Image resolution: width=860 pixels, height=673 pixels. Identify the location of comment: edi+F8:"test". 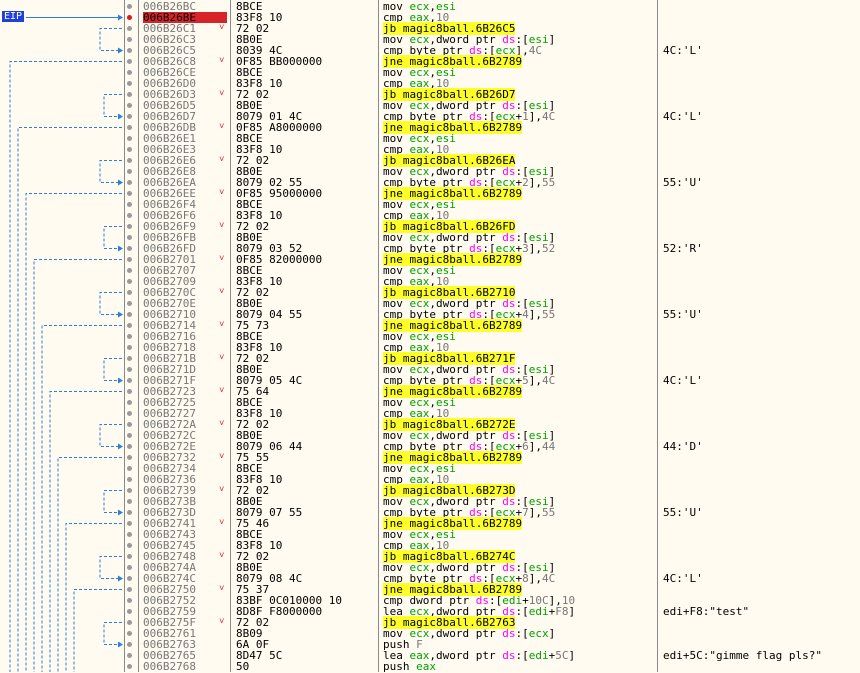
(706, 611).